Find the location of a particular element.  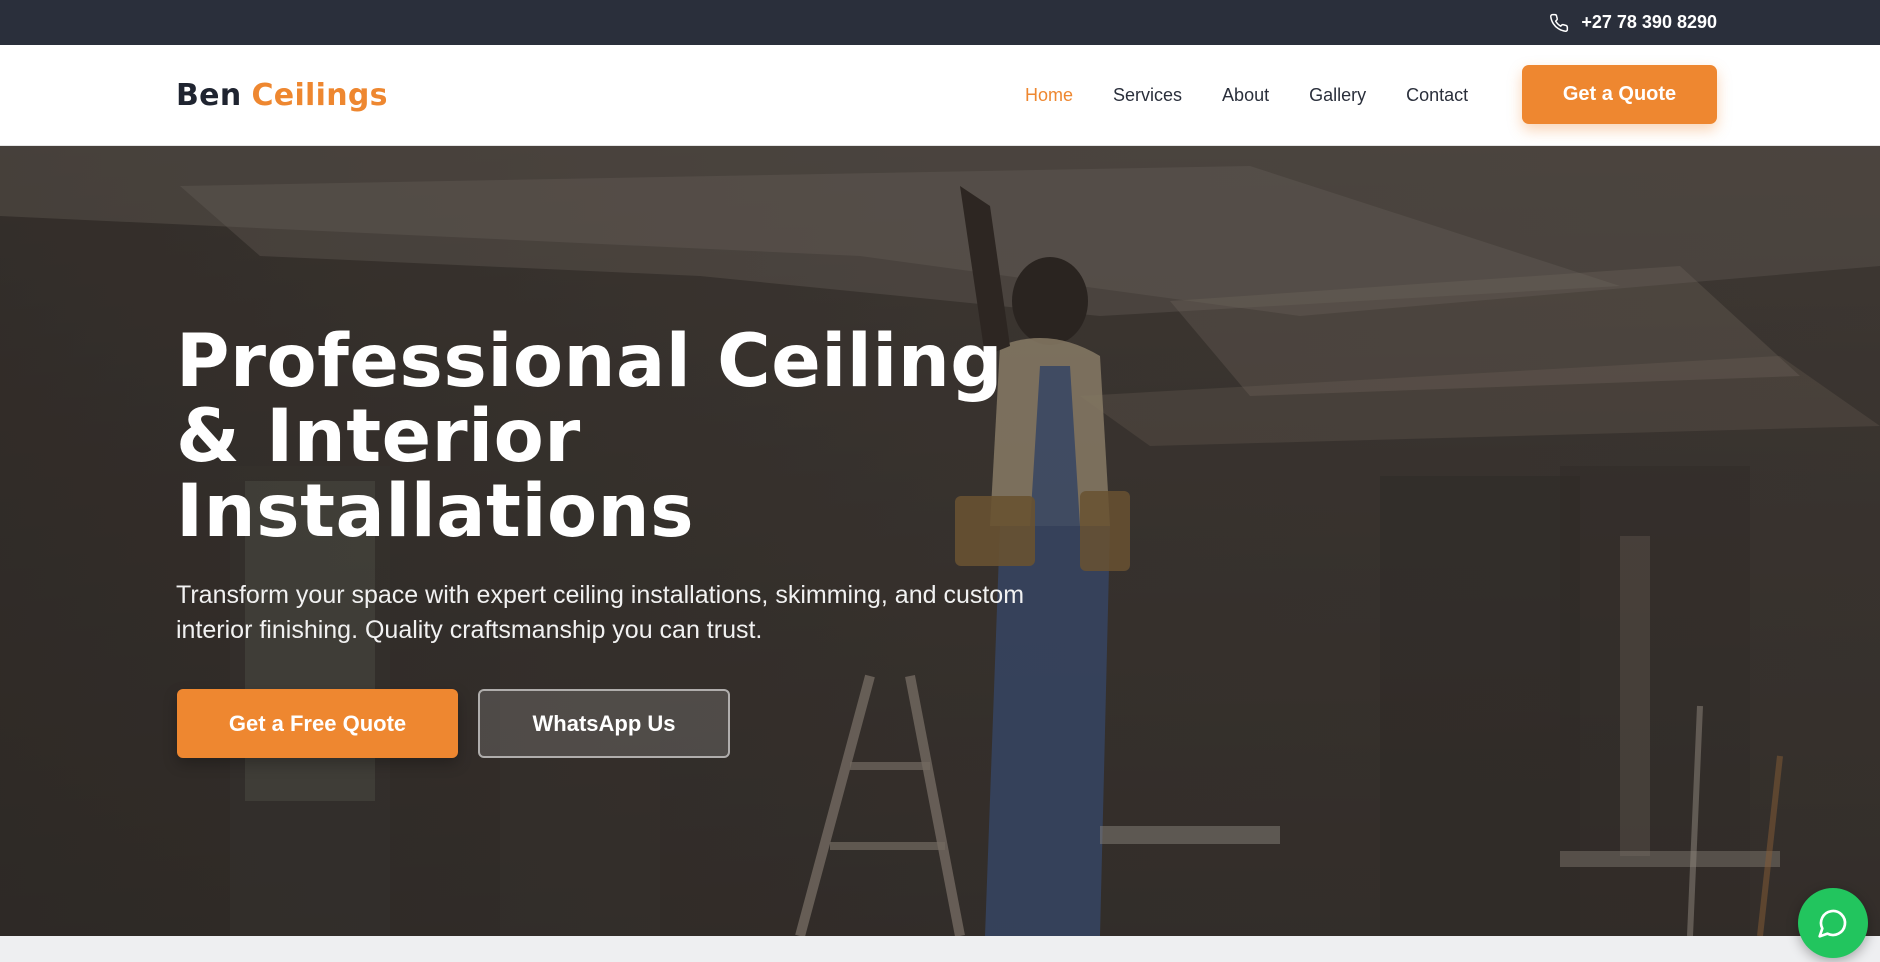

main-nav: Home Services About Gallery Contact is located at coordinates (1266, 95).